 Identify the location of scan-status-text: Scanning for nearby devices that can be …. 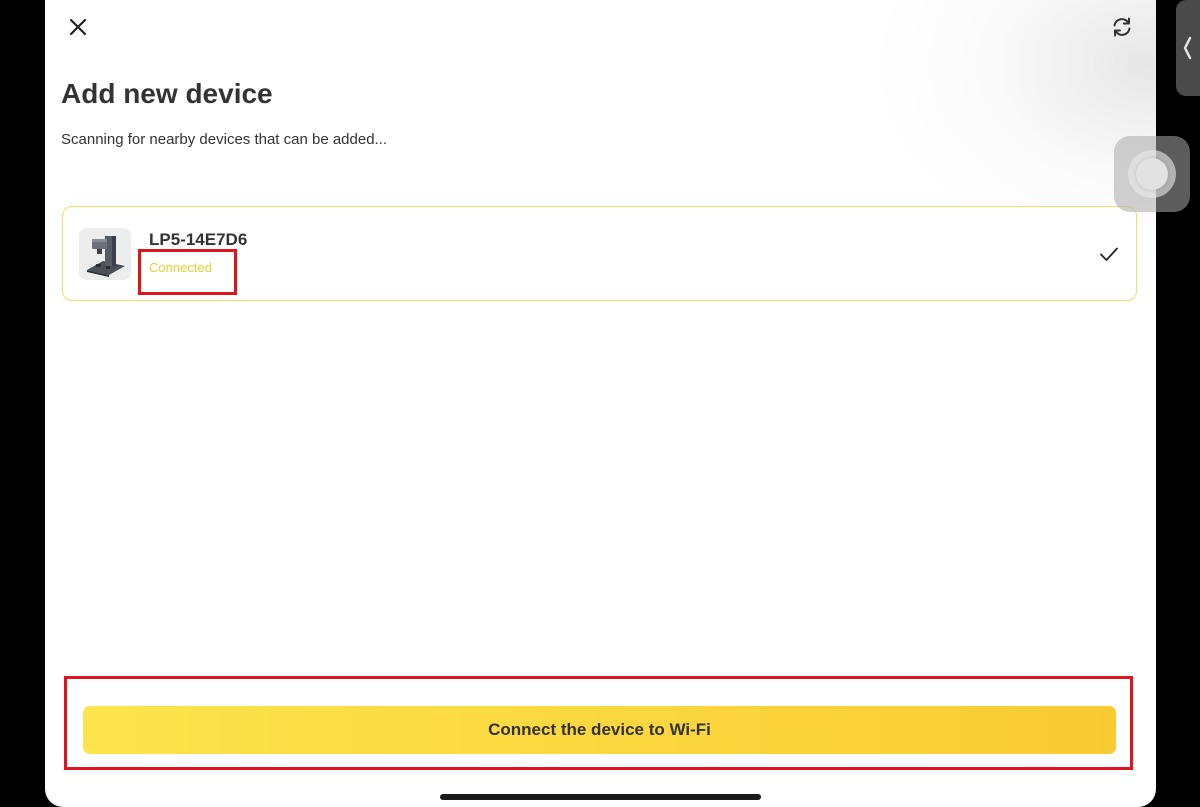
(224, 139).